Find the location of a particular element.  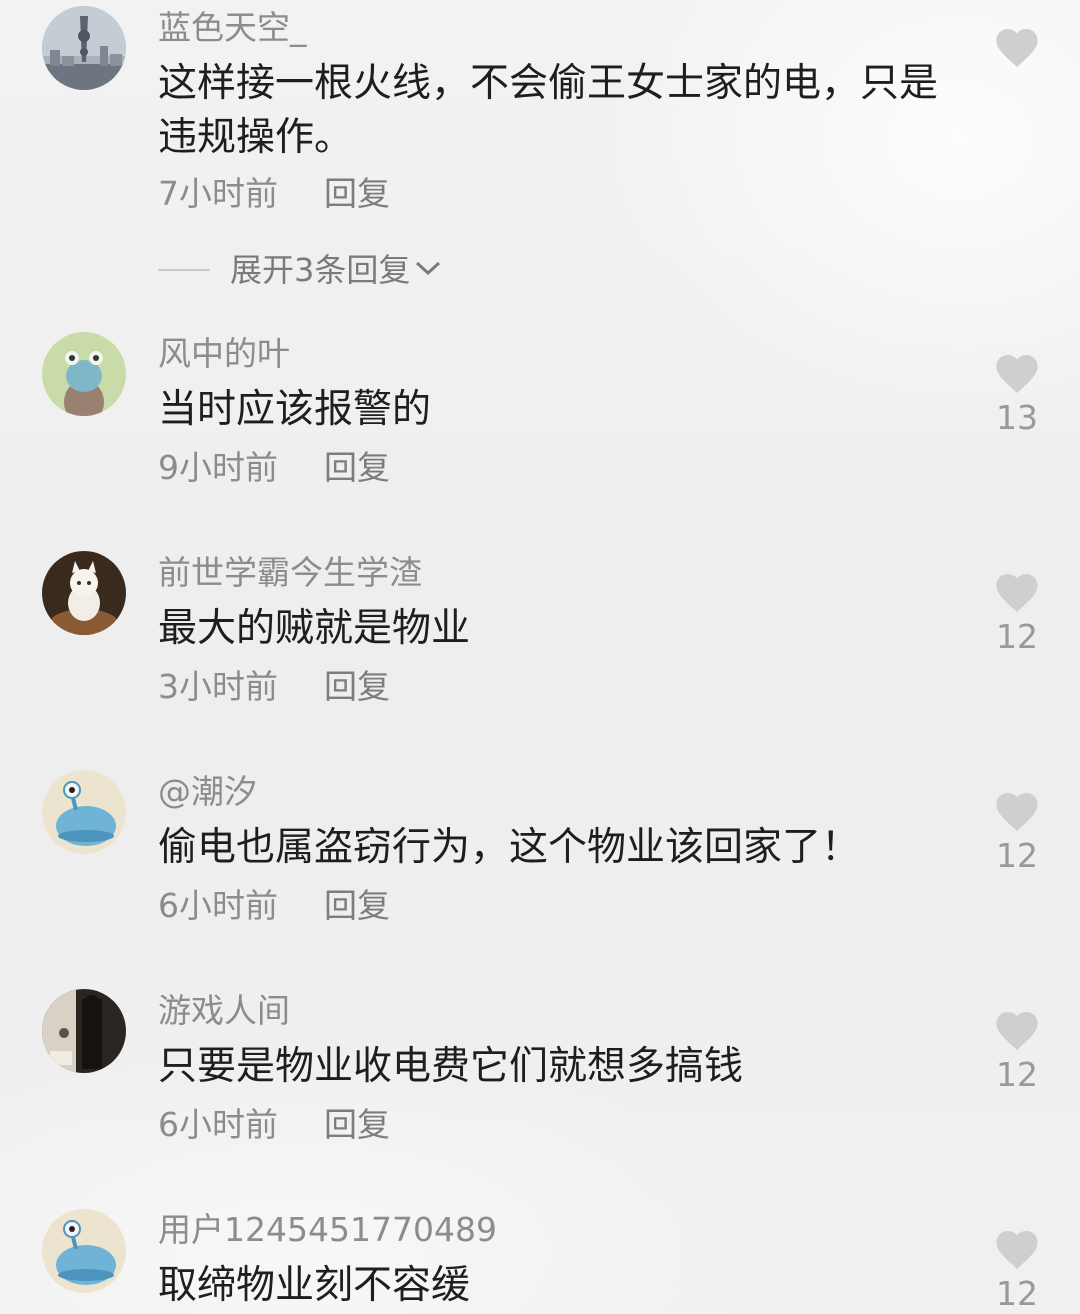

comment-meta: 7小时前 回复 is located at coordinates (274, 194).